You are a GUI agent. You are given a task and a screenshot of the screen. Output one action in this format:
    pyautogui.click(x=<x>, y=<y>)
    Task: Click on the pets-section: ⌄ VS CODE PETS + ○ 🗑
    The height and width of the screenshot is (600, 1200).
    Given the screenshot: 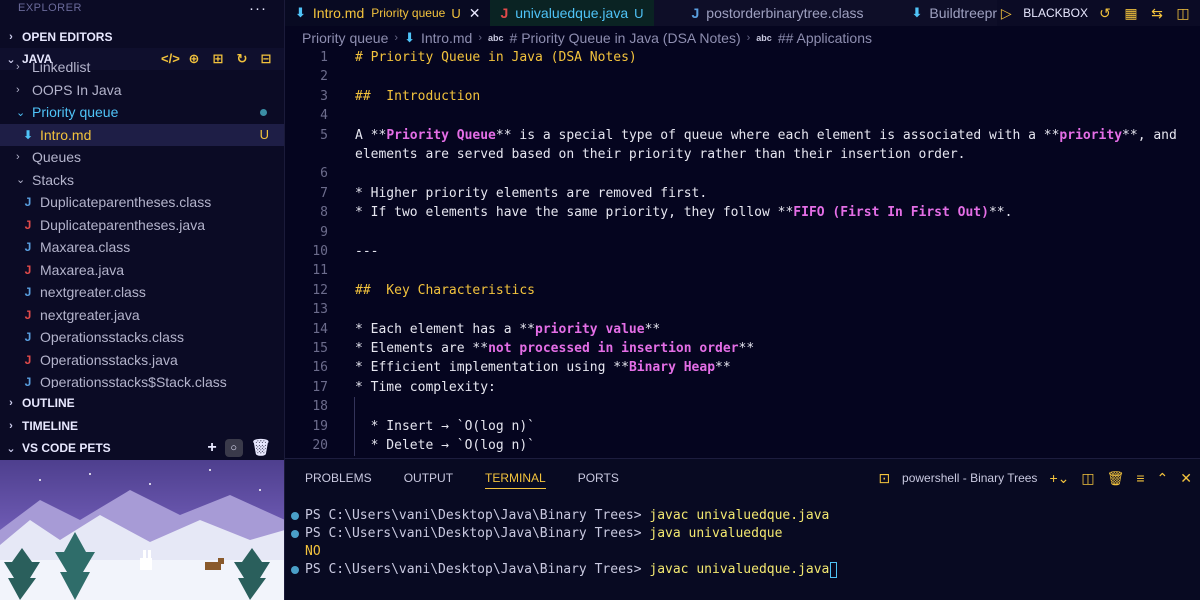 What is the action you would take?
    pyautogui.click(x=142, y=448)
    